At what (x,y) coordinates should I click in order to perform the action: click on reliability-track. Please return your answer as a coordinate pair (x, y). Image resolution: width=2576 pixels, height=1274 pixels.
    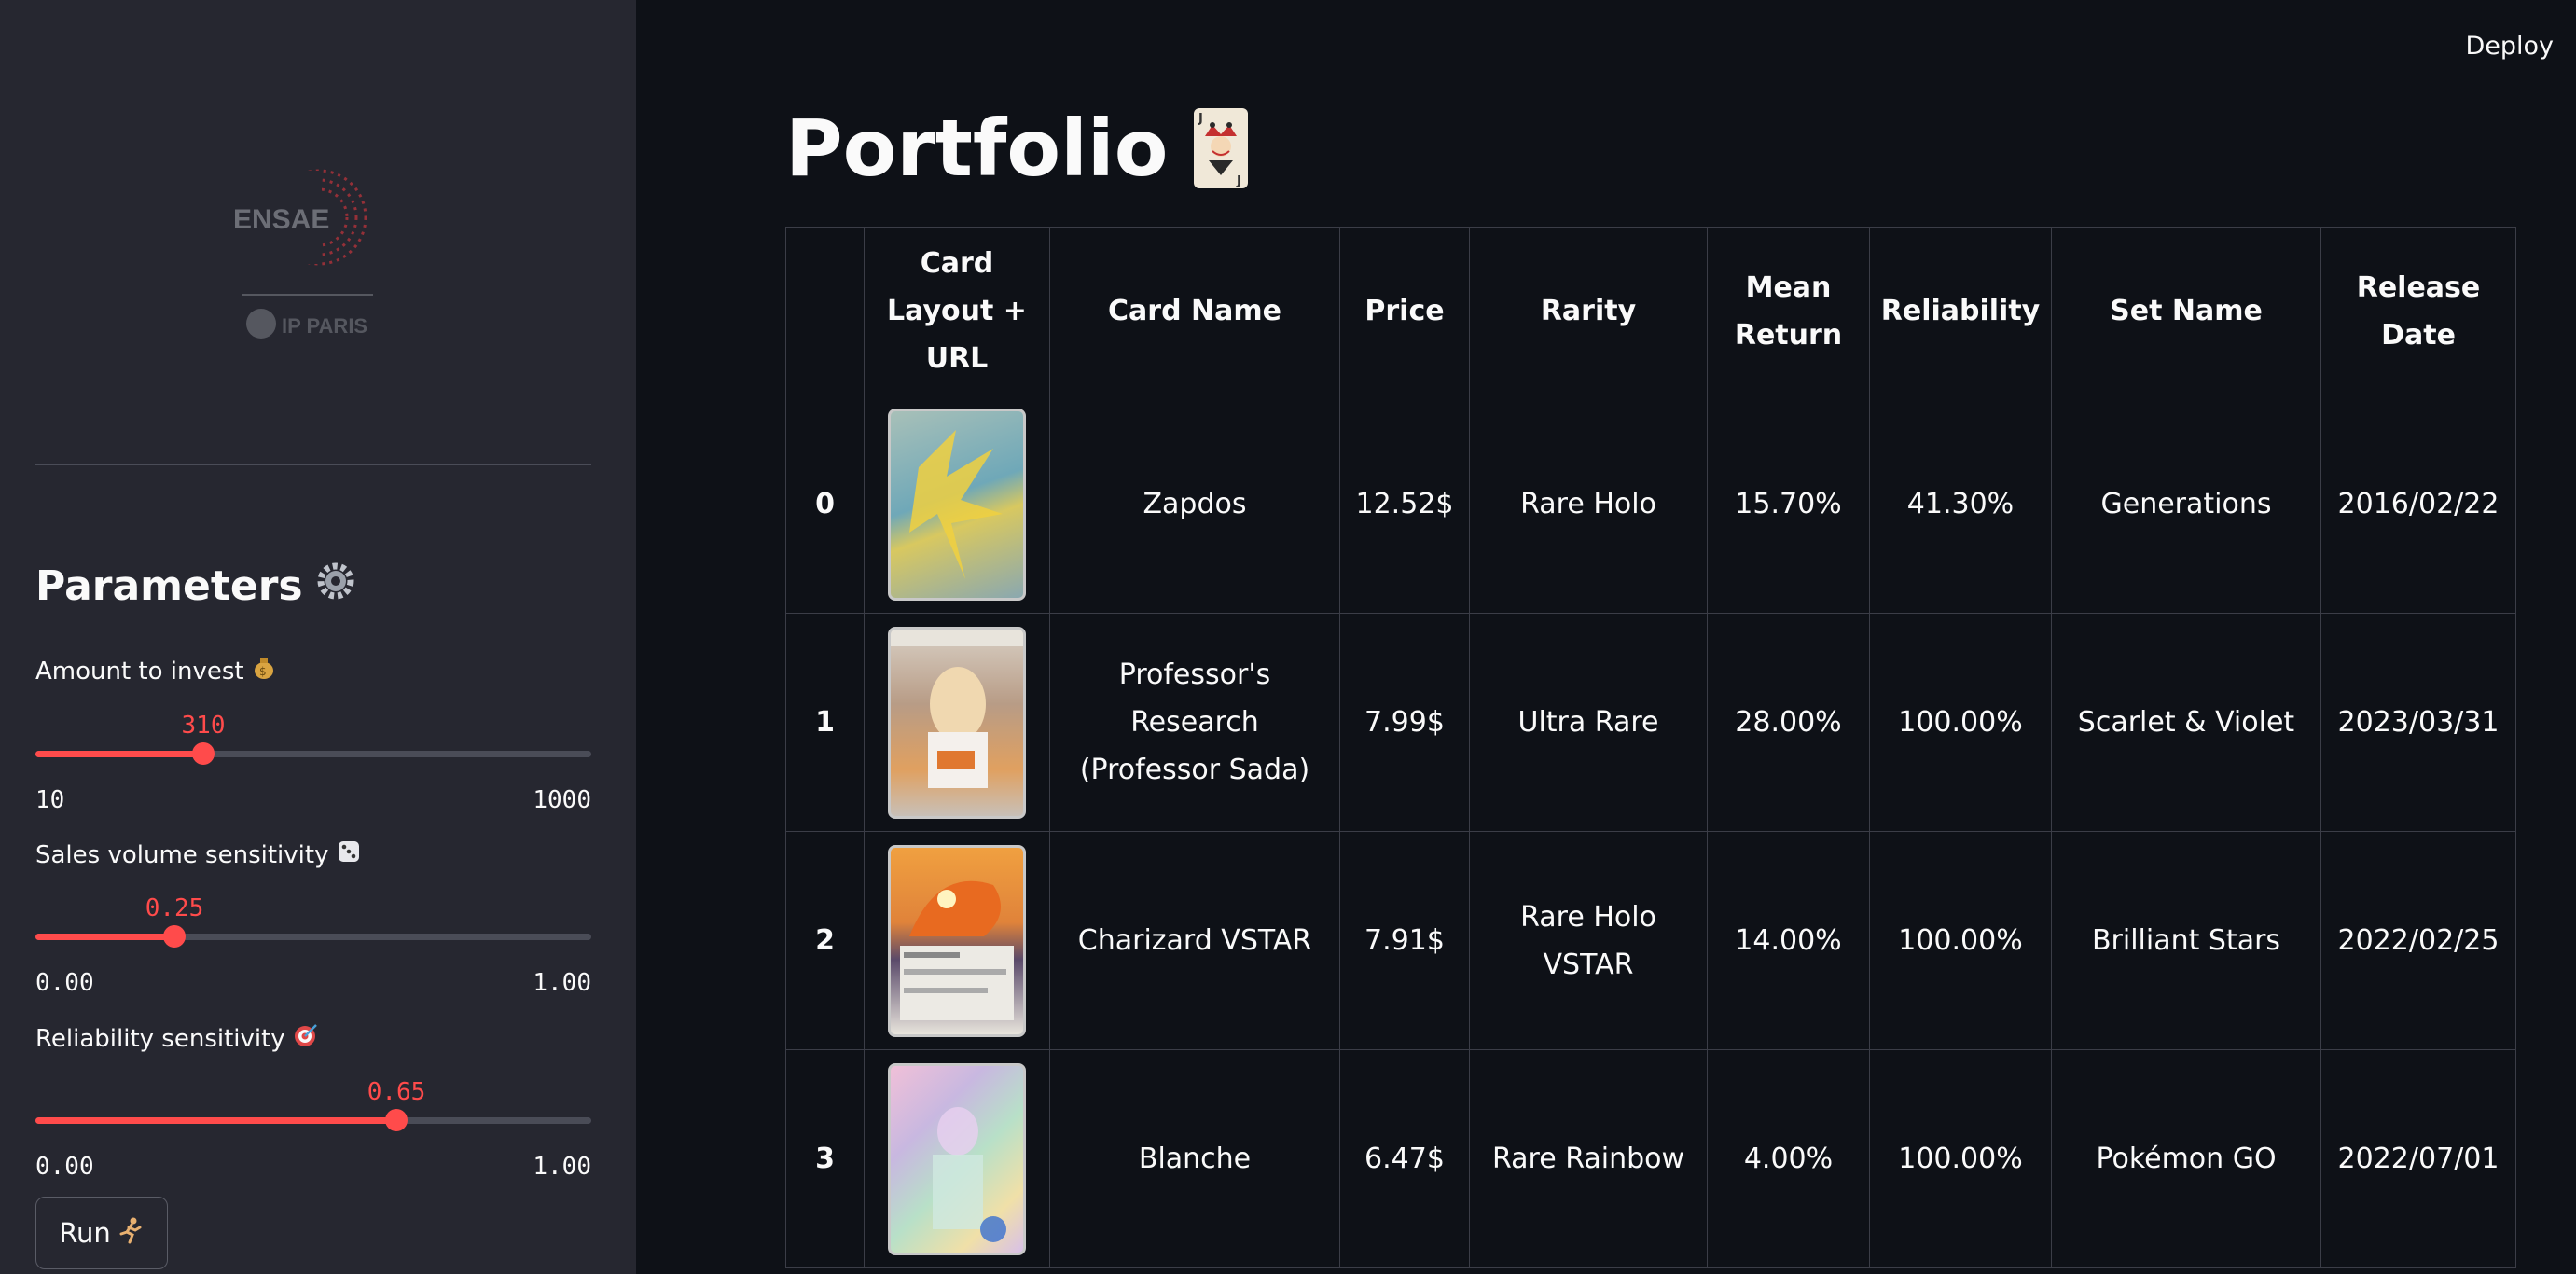
    Looking at the image, I should click on (313, 1120).